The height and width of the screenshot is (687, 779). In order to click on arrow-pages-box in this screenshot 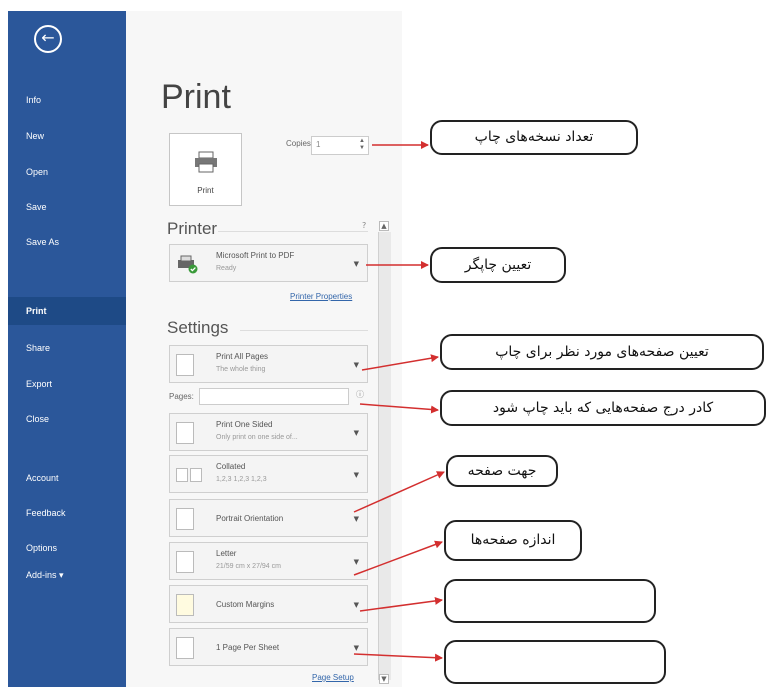, I will do `click(399, 408)`.